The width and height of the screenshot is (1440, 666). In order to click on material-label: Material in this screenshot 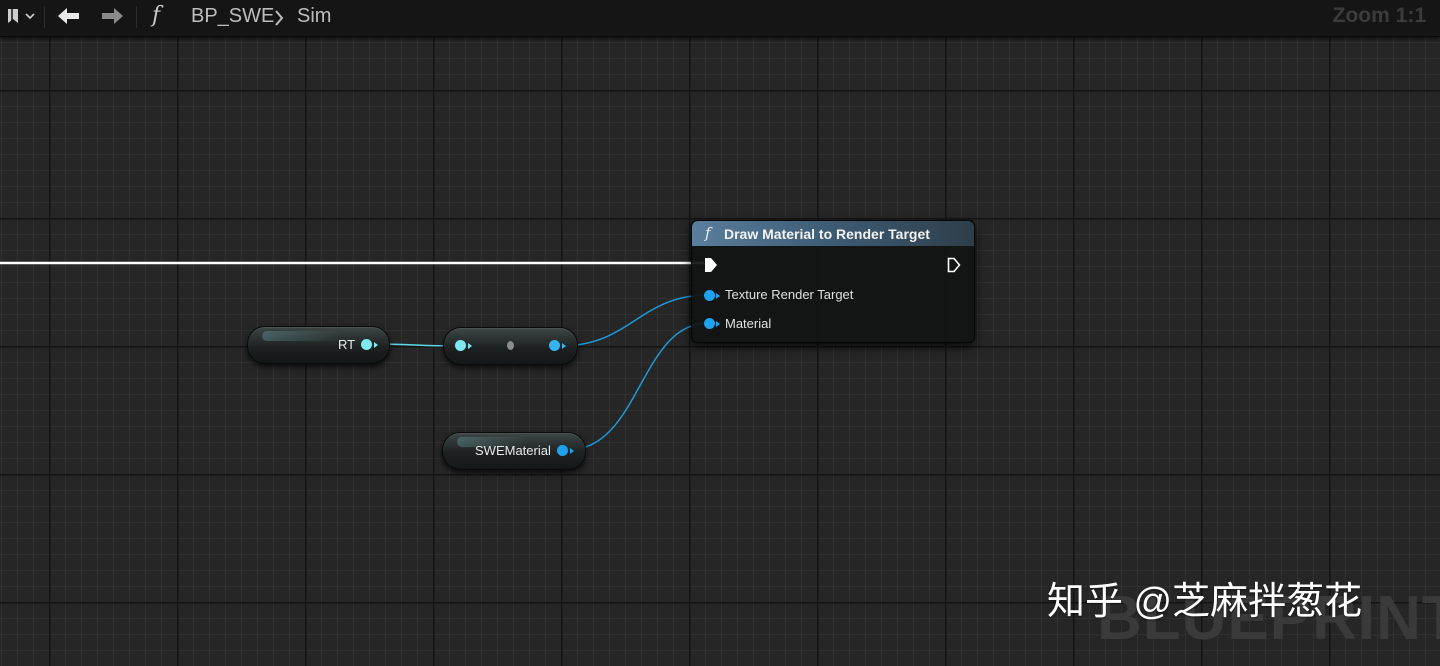, I will do `click(748, 323)`.